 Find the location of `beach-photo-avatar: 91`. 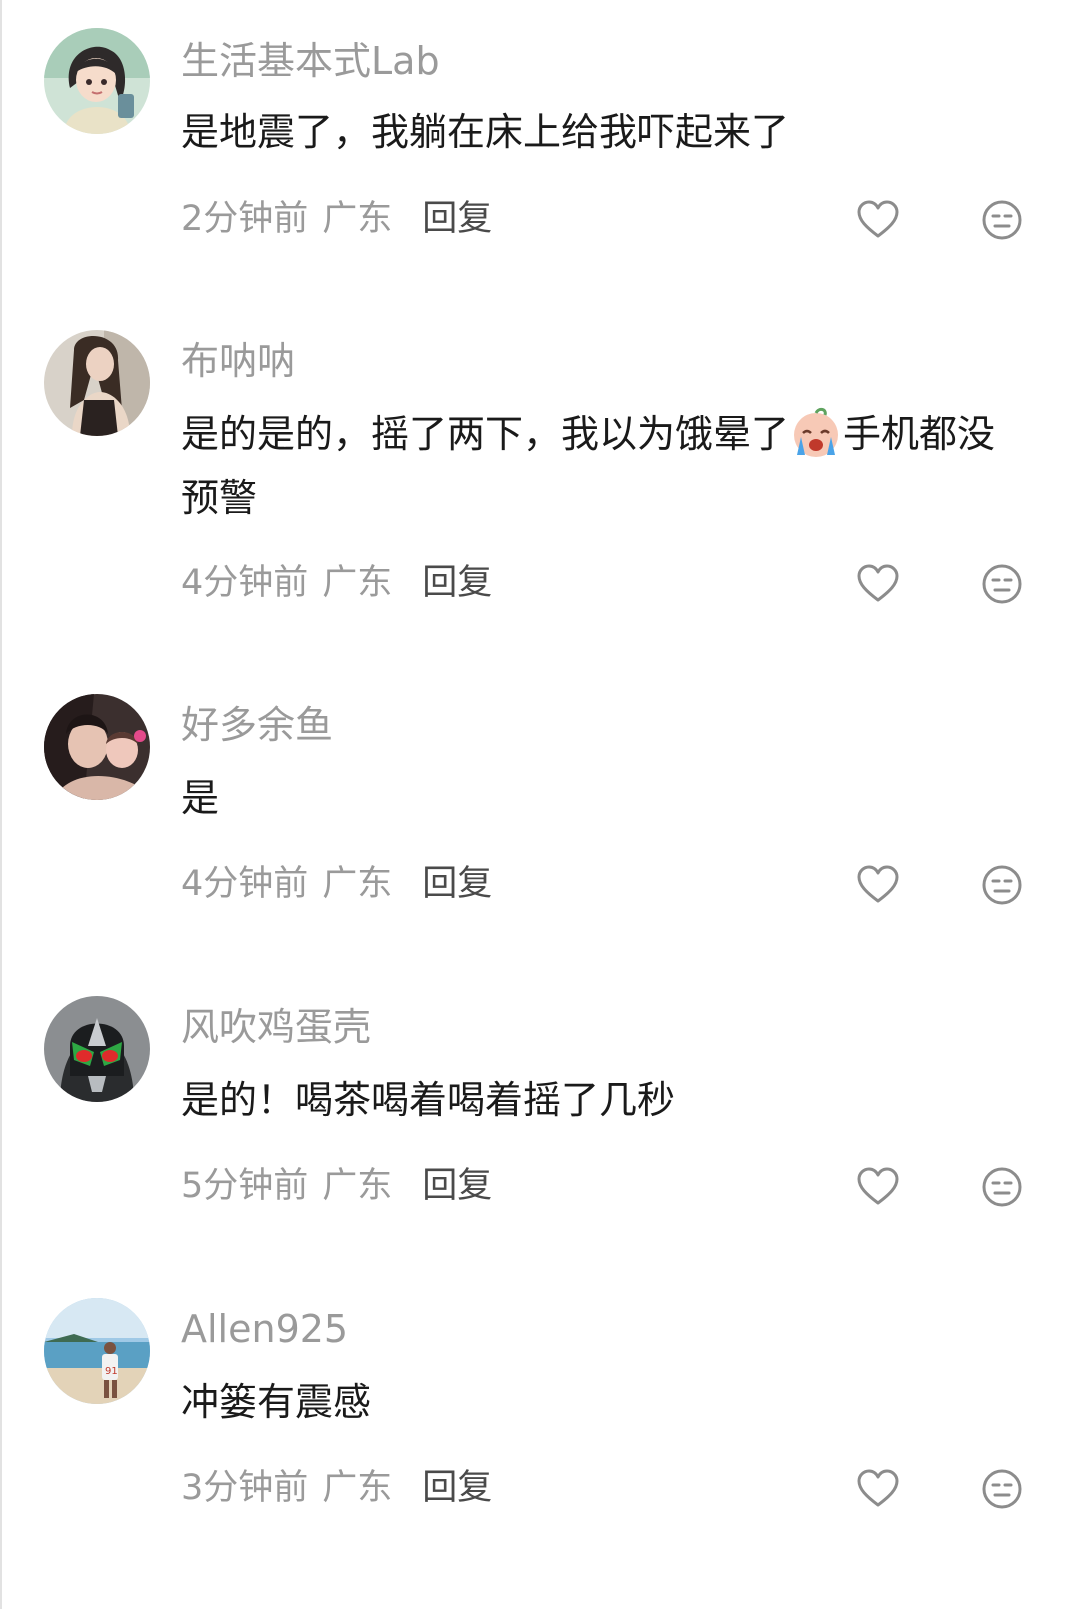

beach-photo-avatar: 91 is located at coordinates (97, 1351).